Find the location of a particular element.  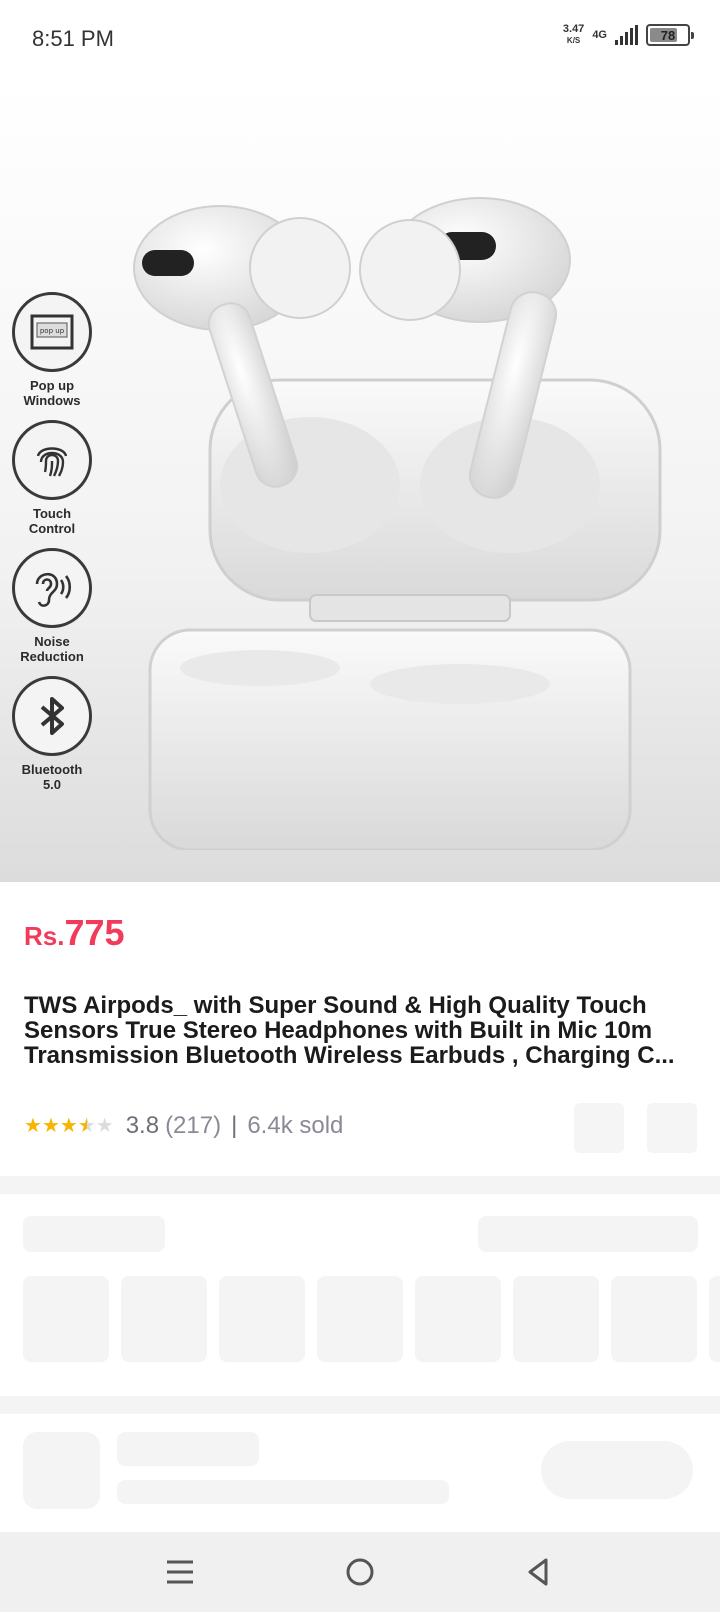

status-bar: 8:51 PM 3.47 K/S 4G 78 is located at coordinates (360, 40).